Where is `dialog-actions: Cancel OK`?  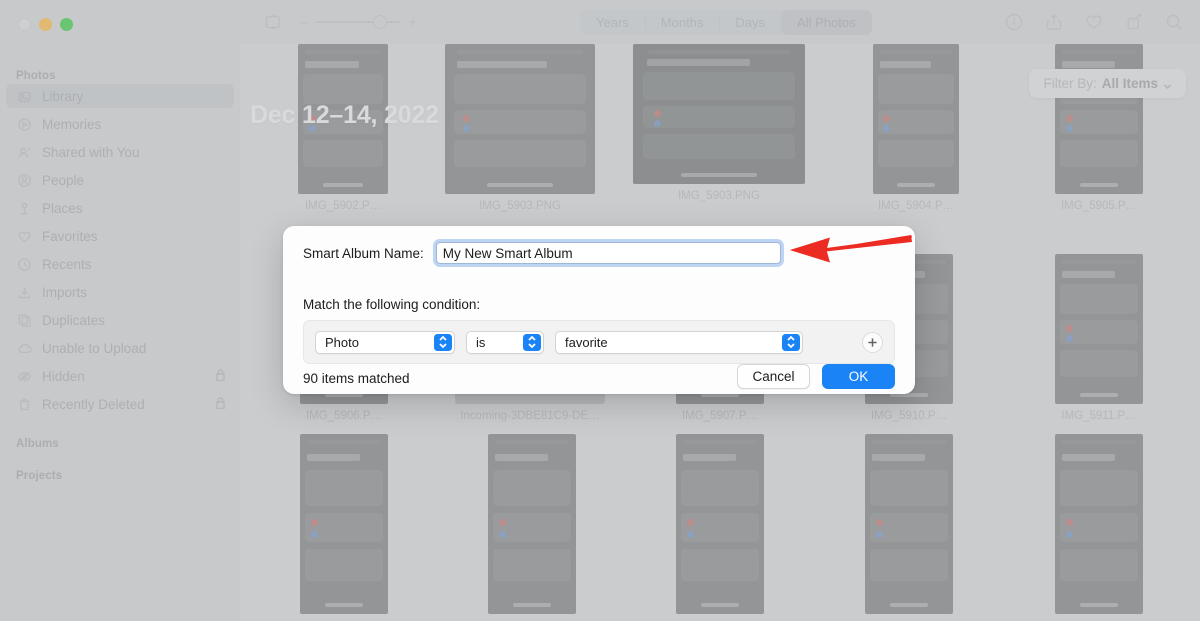
dialog-actions: Cancel OK is located at coordinates (816, 376).